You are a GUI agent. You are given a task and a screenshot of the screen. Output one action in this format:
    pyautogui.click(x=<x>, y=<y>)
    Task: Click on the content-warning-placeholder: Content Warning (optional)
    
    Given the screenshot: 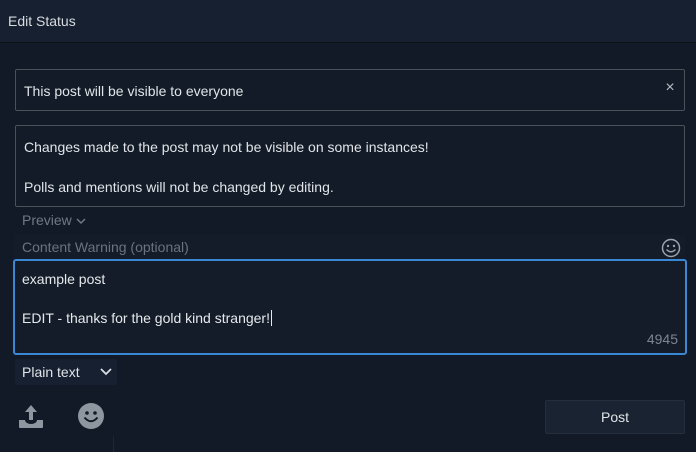 What is the action you would take?
    pyautogui.click(x=105, y=247)
    